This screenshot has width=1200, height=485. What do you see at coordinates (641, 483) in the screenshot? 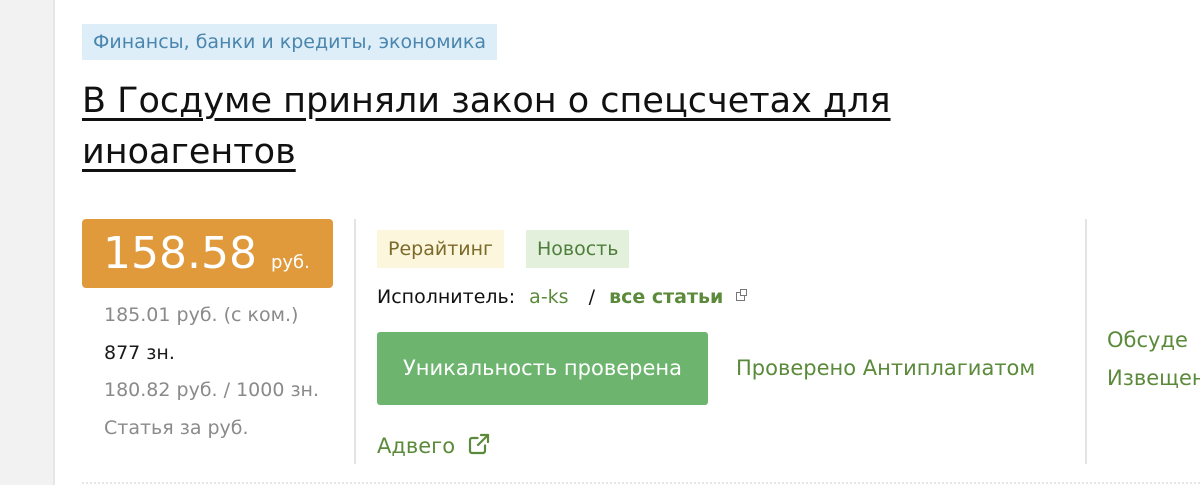
I see `bottom-separator` at bounding box center [641, 483].